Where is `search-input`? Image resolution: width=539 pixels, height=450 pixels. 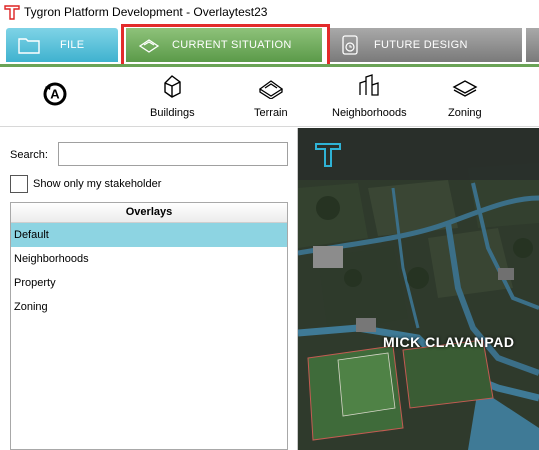 search-input is located at coordinates (173, 154).